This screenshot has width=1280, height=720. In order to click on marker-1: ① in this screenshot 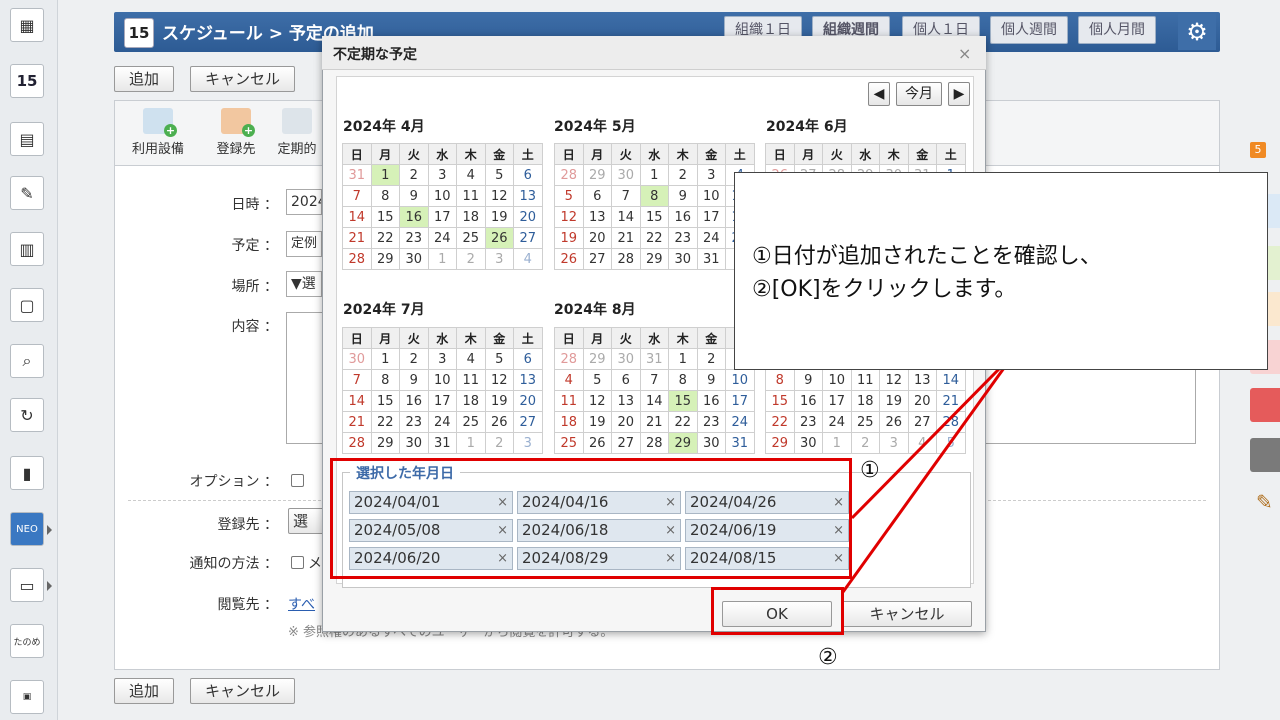, I will do `click(870, 470)`.